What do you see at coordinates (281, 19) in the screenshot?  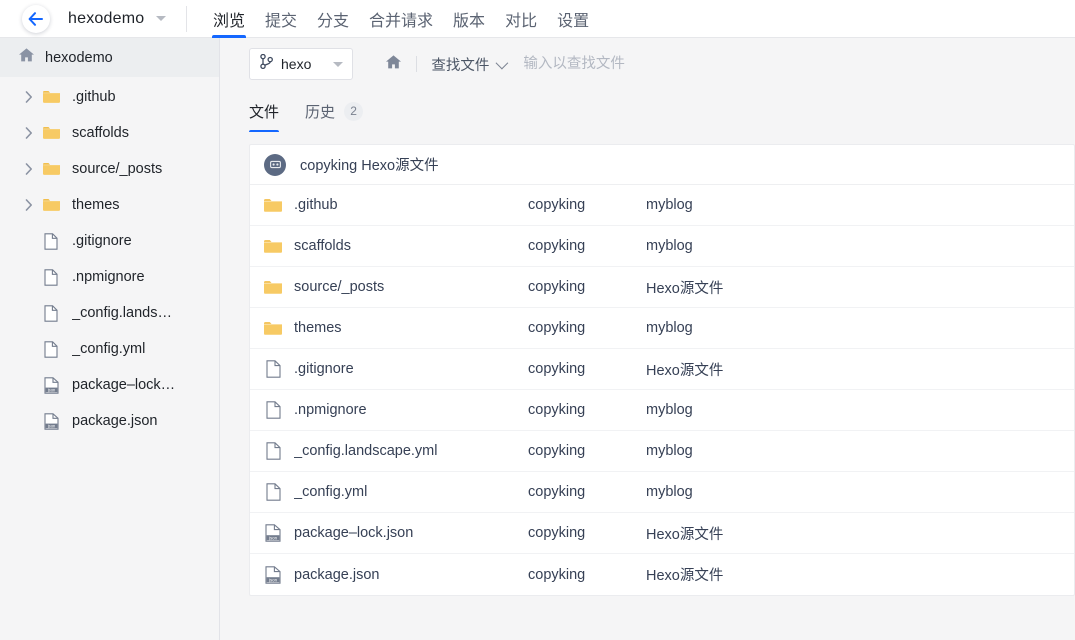 I see `nav-item-commits: 提交` at bounding box center [281, 19].